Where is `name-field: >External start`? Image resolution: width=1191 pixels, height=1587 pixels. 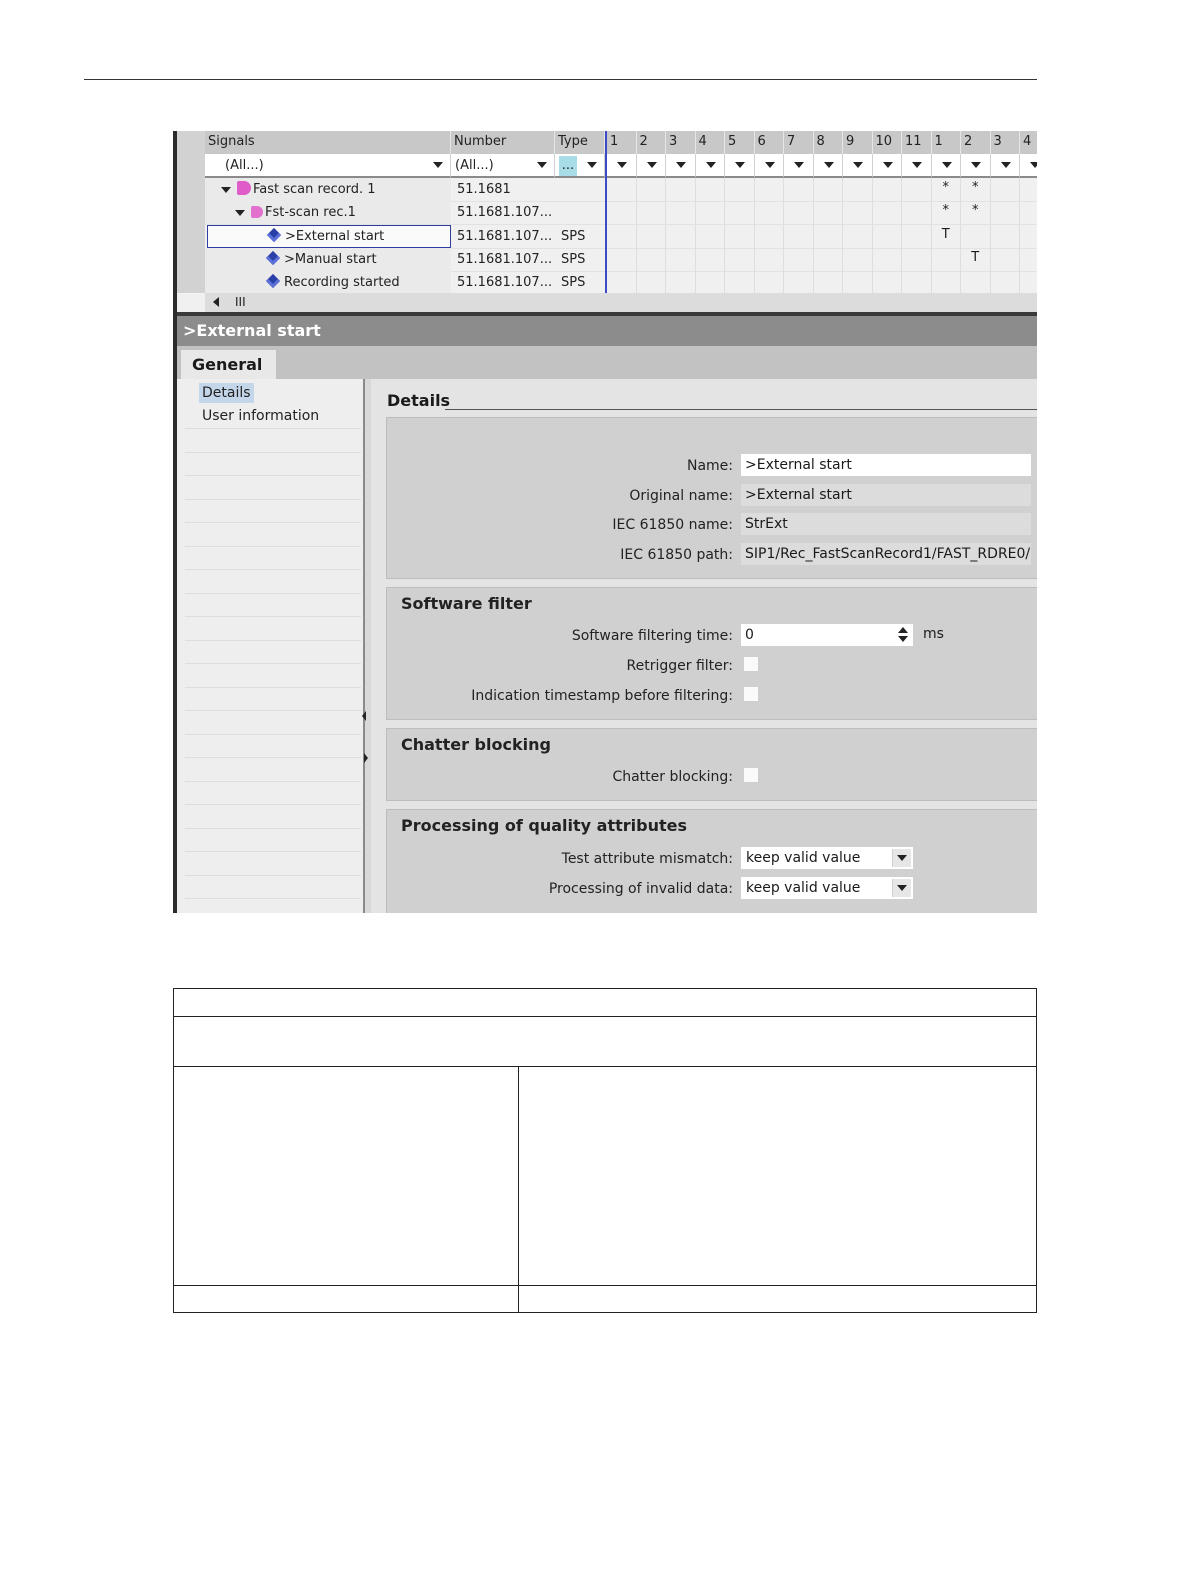 name-field: >External start is located at coordinates (886, 465).